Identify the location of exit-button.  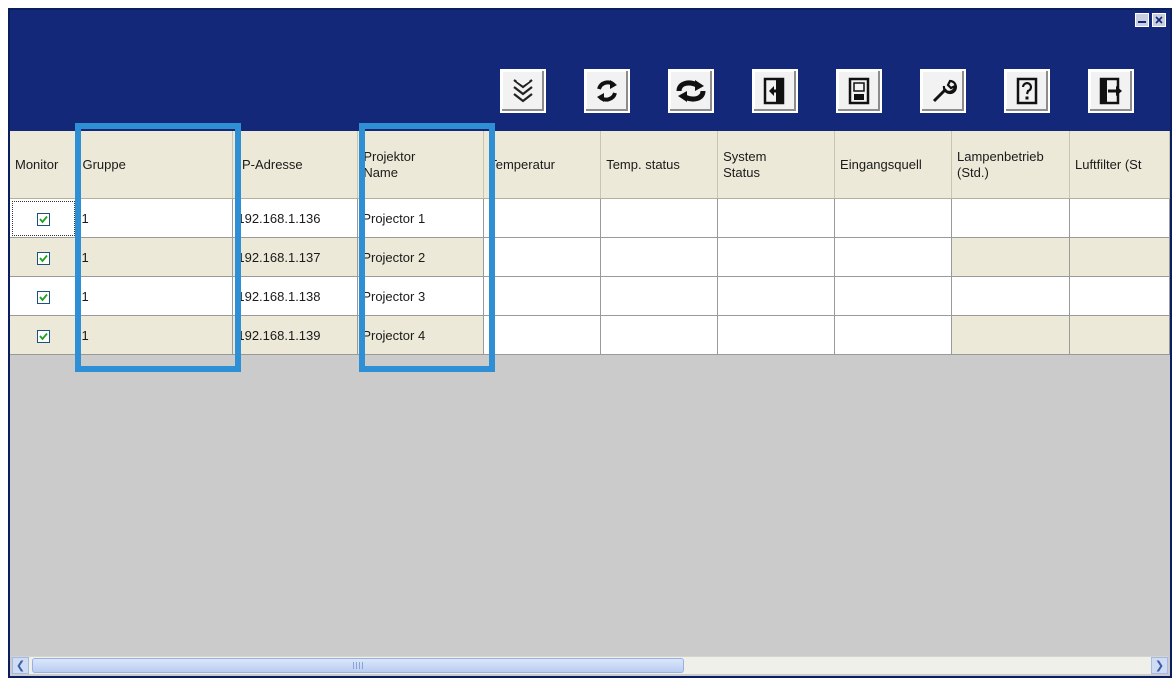
(1111, 91).